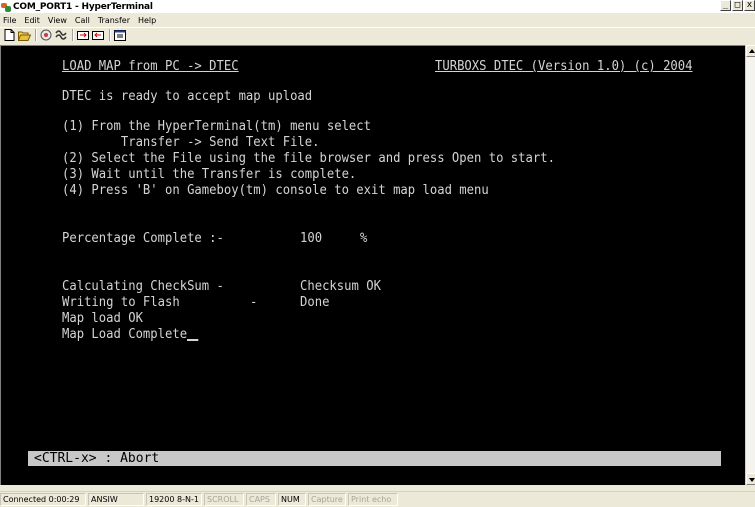 This screenshot has width=755, height=507. What do you see at coordinates (209, 174) in the screenshot?
I see `instruction-line: (3) Wait until the Transfer is complete.` at bounding box center [209, 174].